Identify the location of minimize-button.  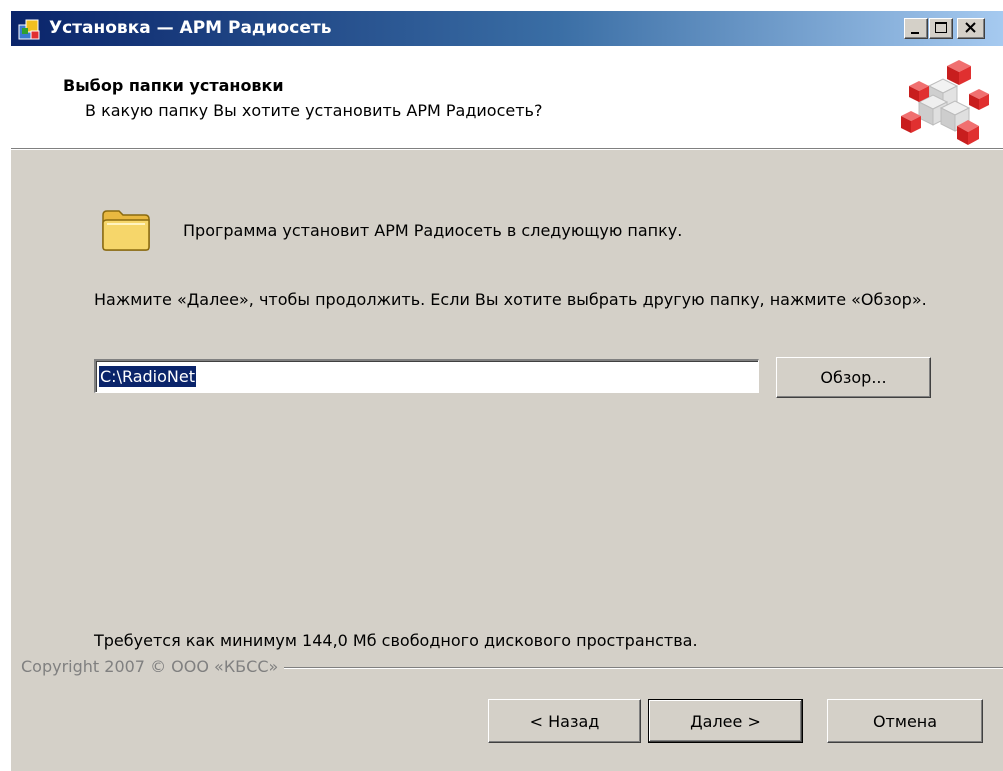
(916, 28).